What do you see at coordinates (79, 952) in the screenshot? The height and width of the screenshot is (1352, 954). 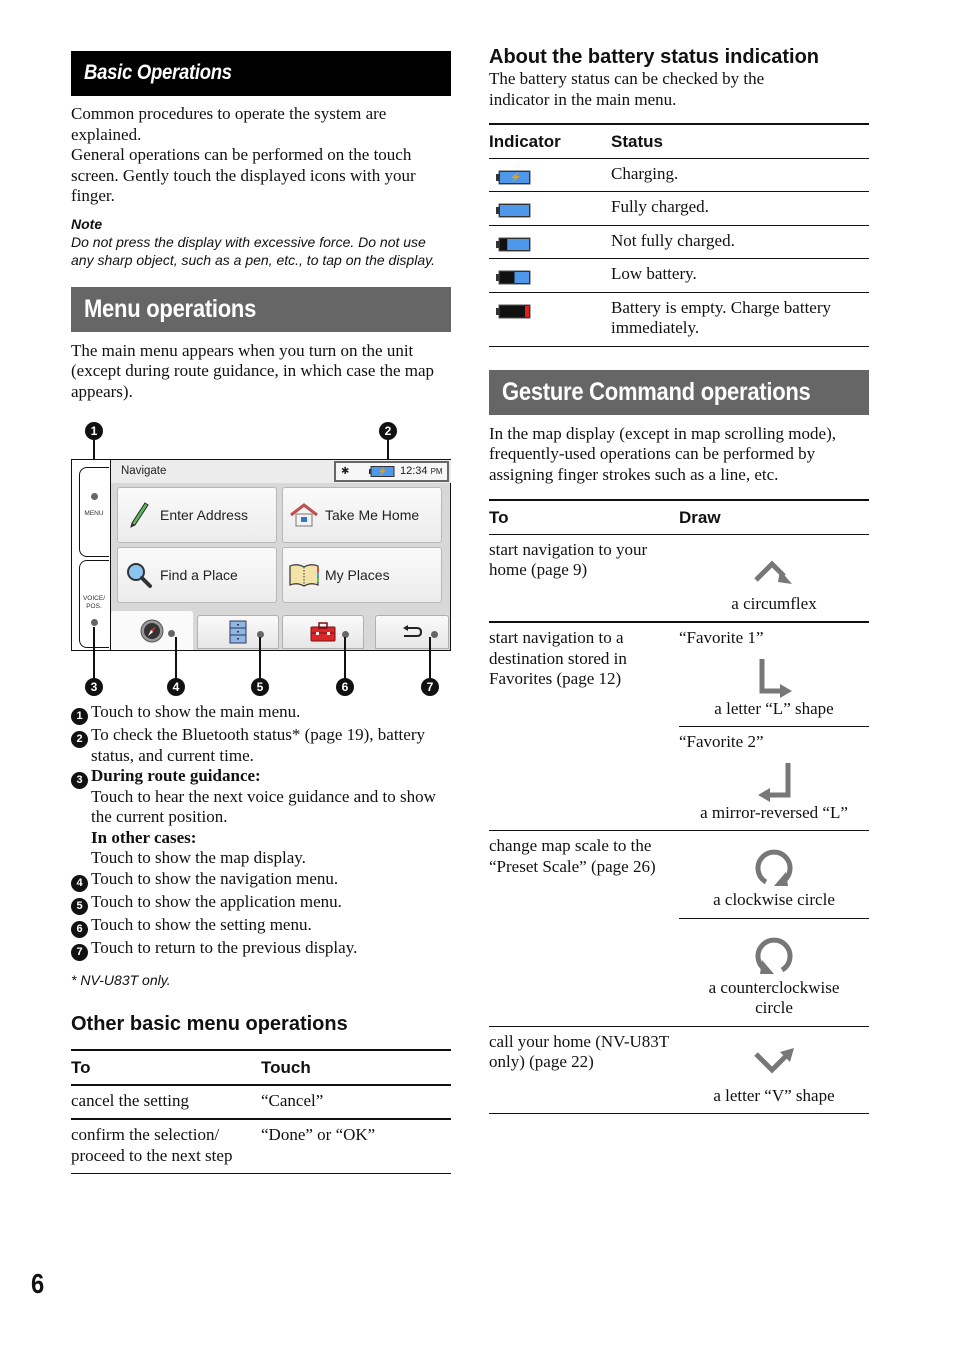 I see `callout-number: 7` at bounding box center [79, 952].